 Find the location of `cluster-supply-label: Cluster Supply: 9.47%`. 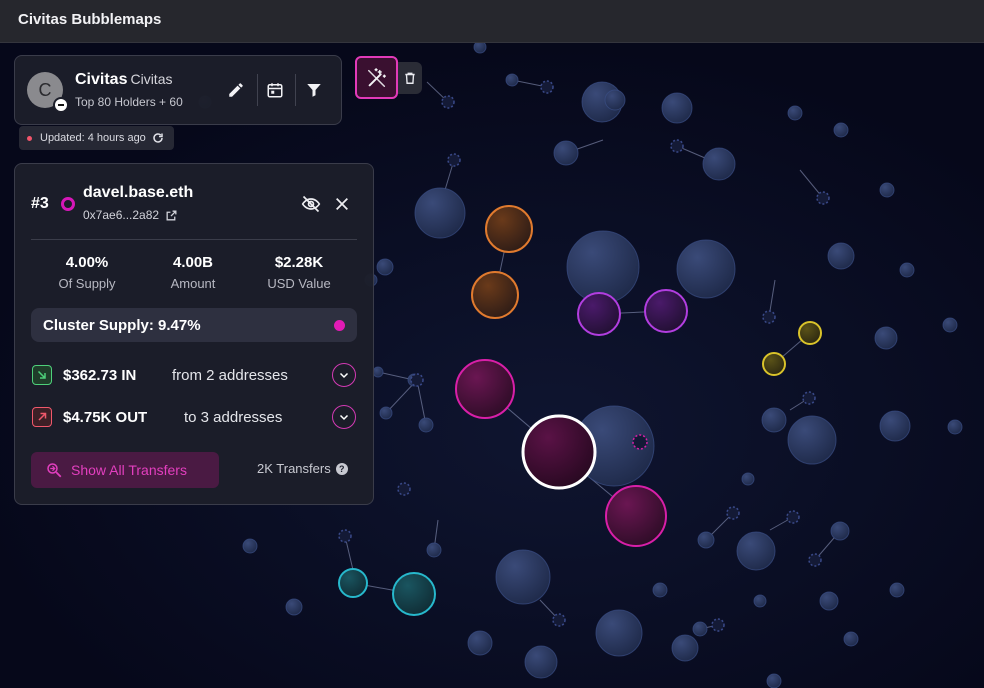

cluster-supply-label: Cluster Supply: 9.47% is located at coordinates (122, 325).